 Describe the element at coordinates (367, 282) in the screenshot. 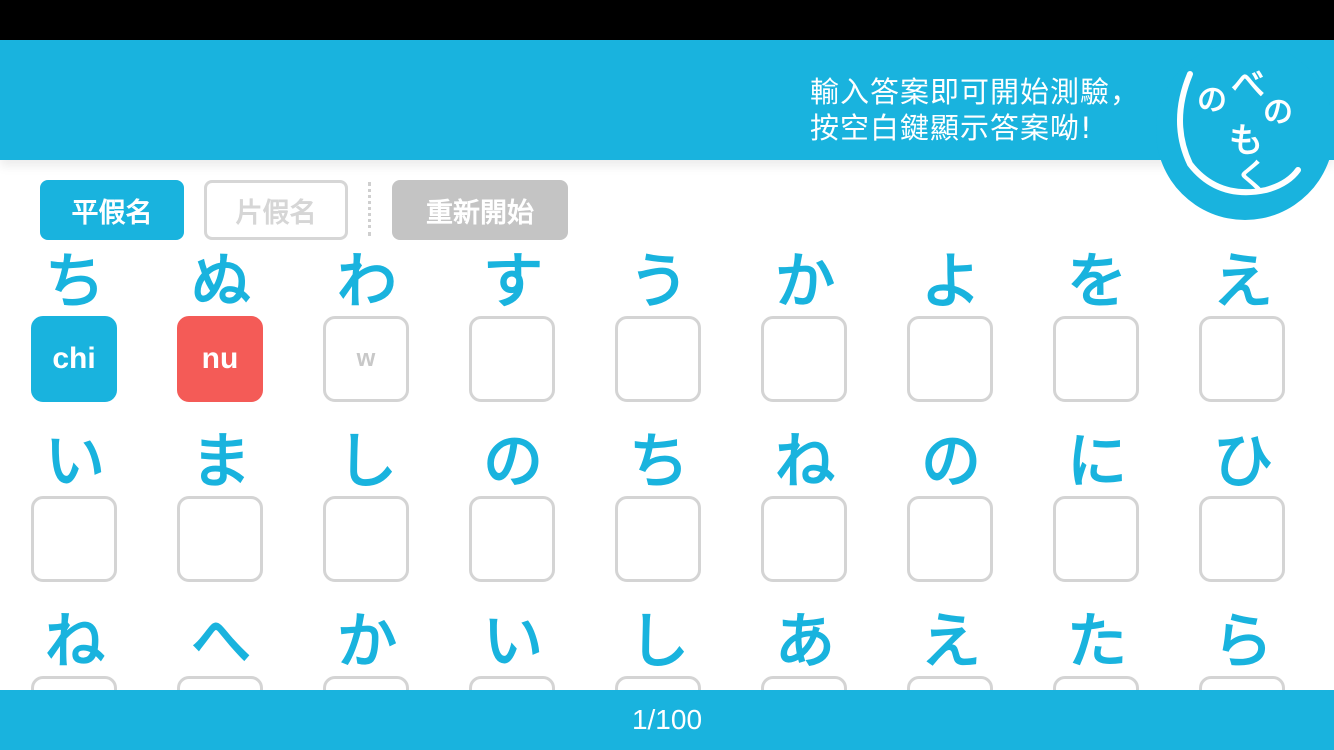

I see `kana-character: わ` at that location.